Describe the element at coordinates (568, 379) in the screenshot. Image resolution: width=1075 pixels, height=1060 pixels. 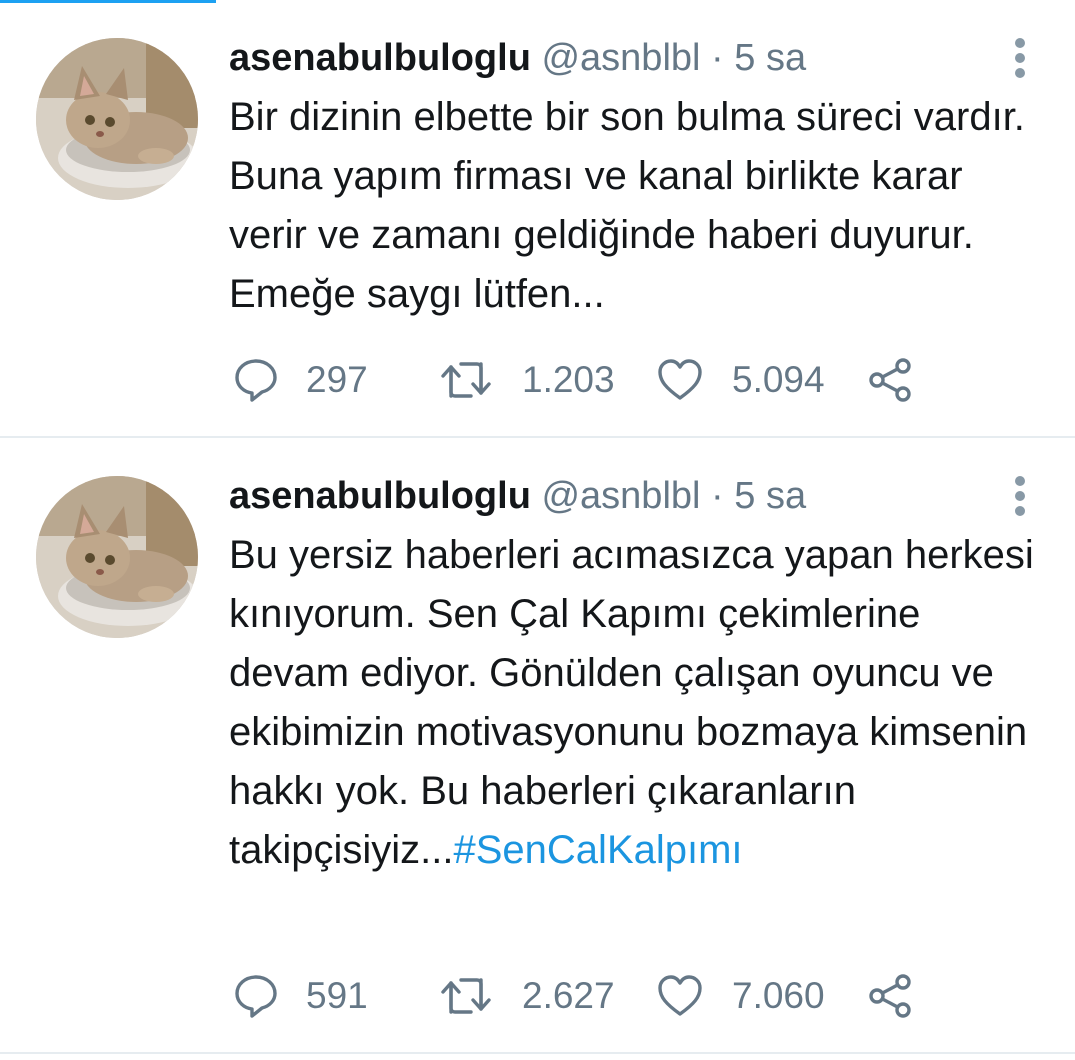
I see `retweet-count: 1.203` at that location.